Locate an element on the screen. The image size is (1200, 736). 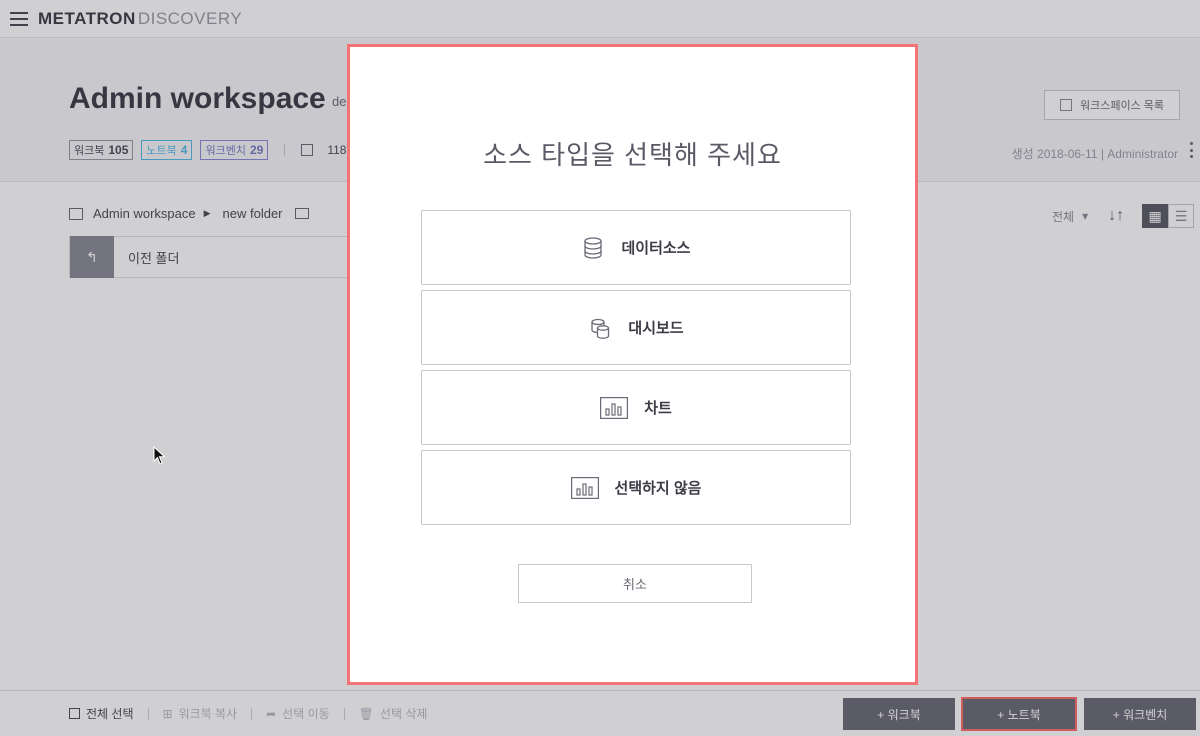
database-icon is located at coordinates (593, 248).